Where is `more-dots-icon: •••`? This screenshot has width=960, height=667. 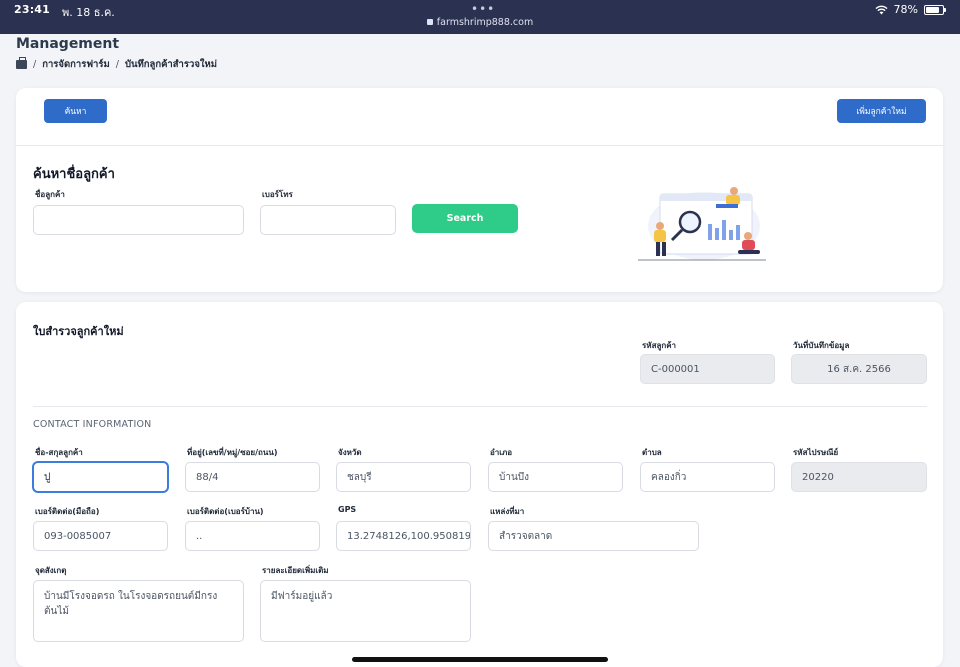 more-dots-icon: ••• is located at coordinates (483, 9).